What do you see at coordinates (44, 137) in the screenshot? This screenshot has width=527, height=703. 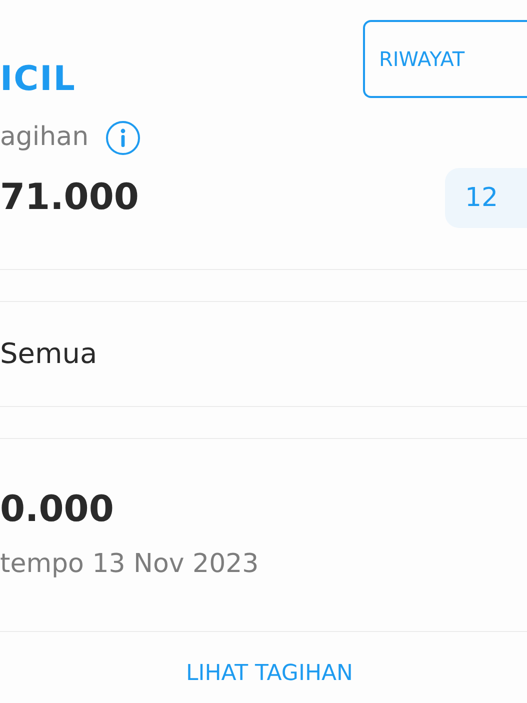 I see `bill-label: agihan` at bounding box center [44, 137].